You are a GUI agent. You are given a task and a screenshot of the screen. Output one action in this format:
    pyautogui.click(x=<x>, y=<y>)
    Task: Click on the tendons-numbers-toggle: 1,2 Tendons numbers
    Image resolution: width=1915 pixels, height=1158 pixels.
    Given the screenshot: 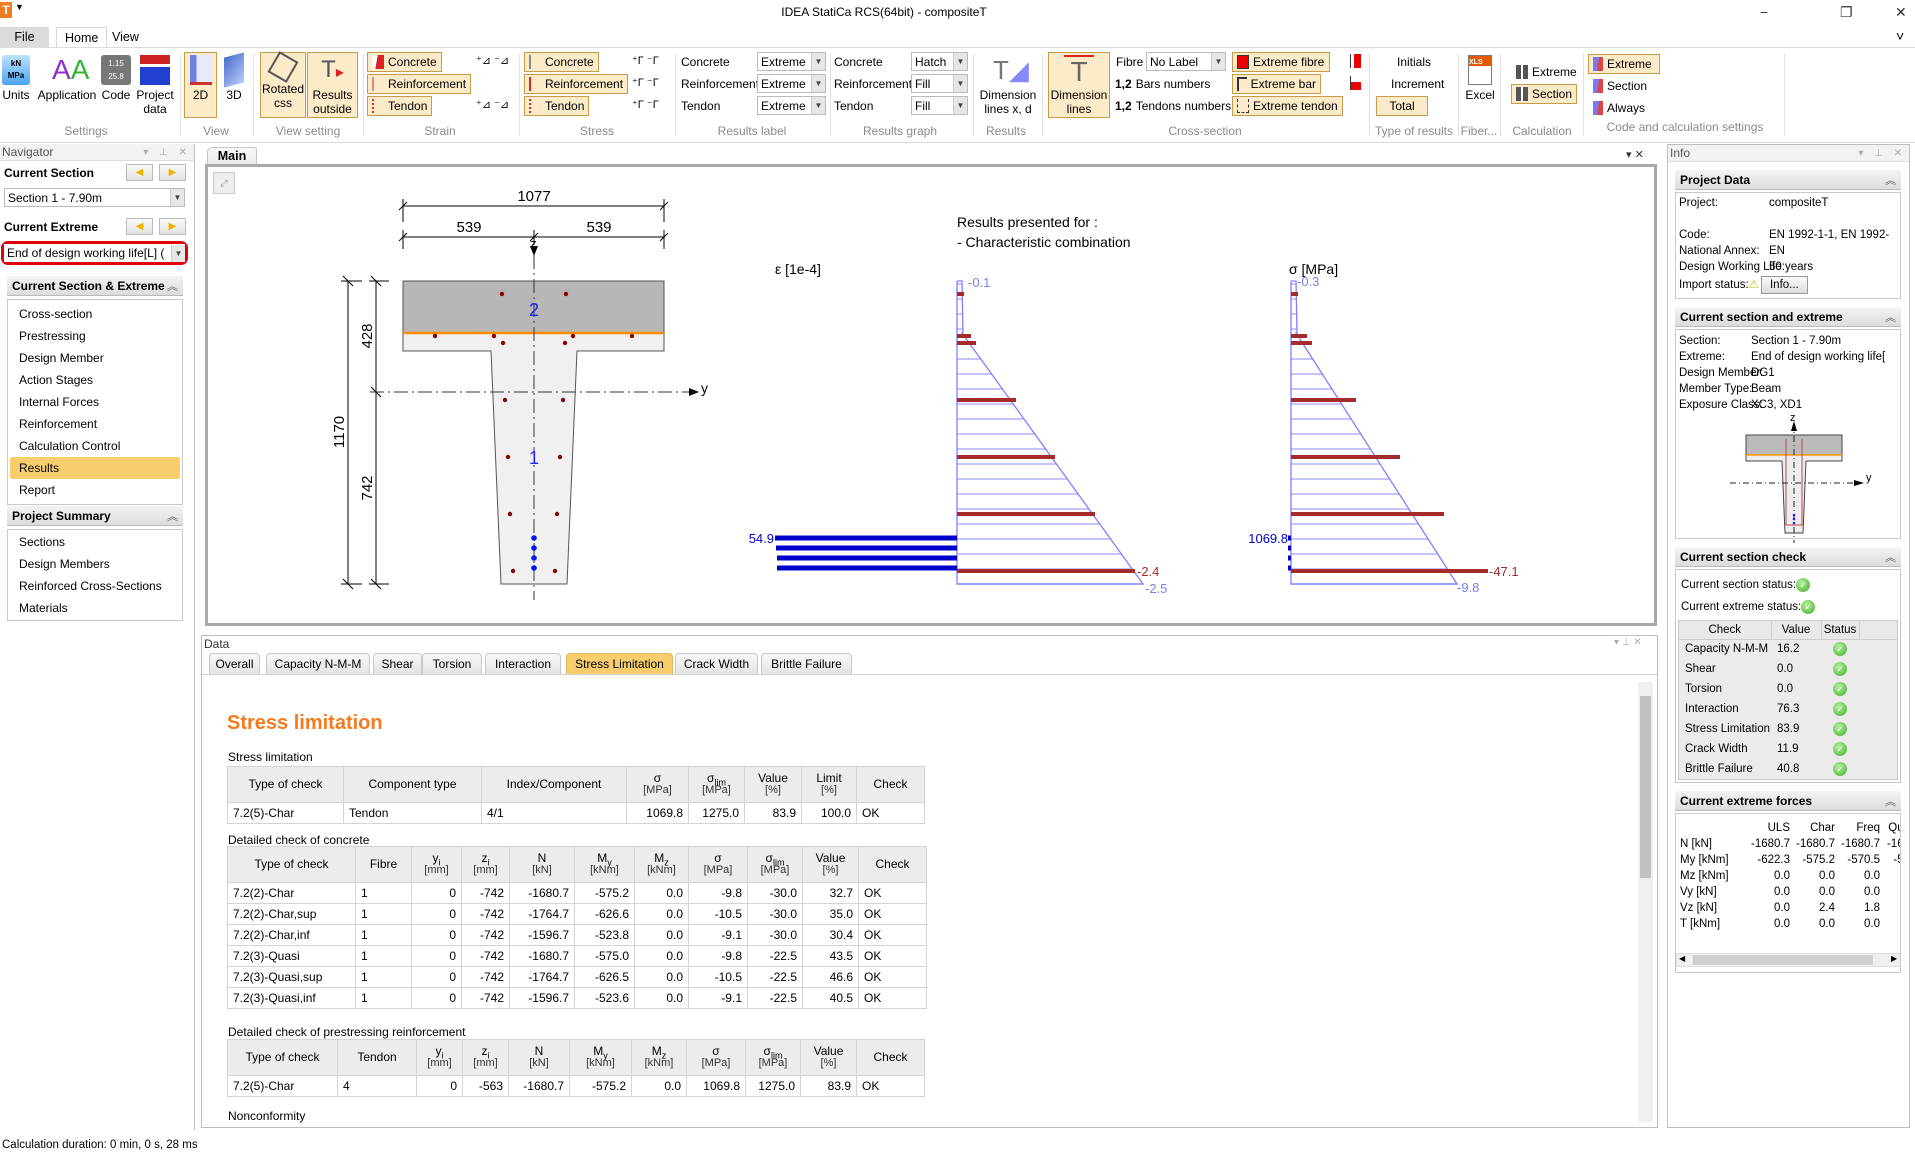 What is the action you would take?
    pyautogui.click(x=1173, y=106)
    